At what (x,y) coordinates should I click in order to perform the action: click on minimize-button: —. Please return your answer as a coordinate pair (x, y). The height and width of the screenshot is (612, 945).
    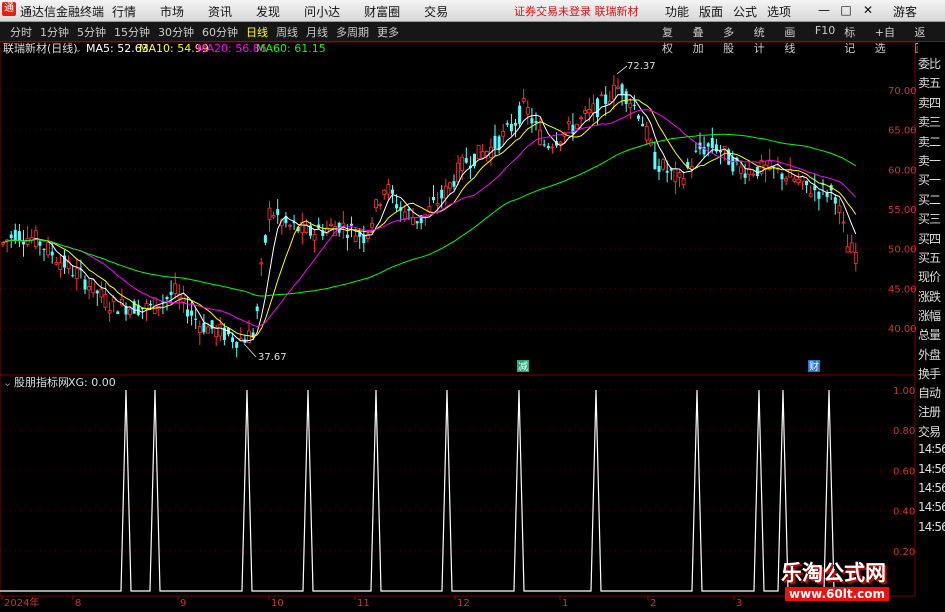
    Looking at the image, I should click on (824, 10).